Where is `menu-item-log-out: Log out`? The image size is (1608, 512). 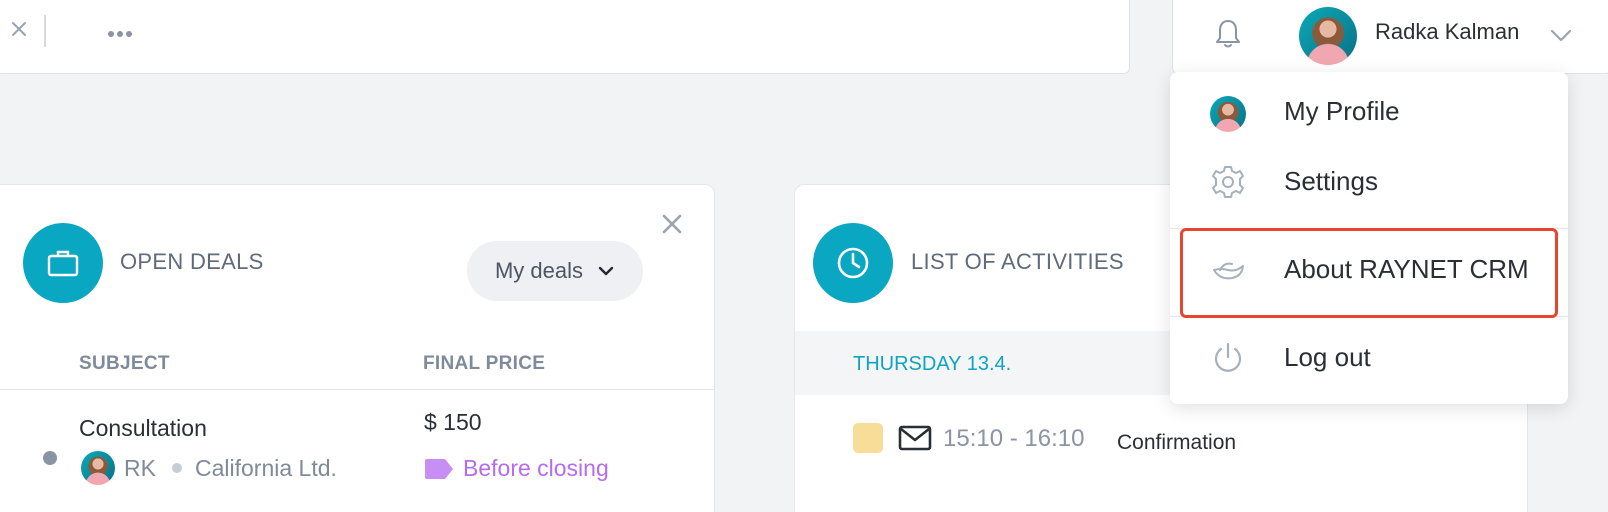 menu-item-log-out: Log out is located at coordinates (1369, 356).